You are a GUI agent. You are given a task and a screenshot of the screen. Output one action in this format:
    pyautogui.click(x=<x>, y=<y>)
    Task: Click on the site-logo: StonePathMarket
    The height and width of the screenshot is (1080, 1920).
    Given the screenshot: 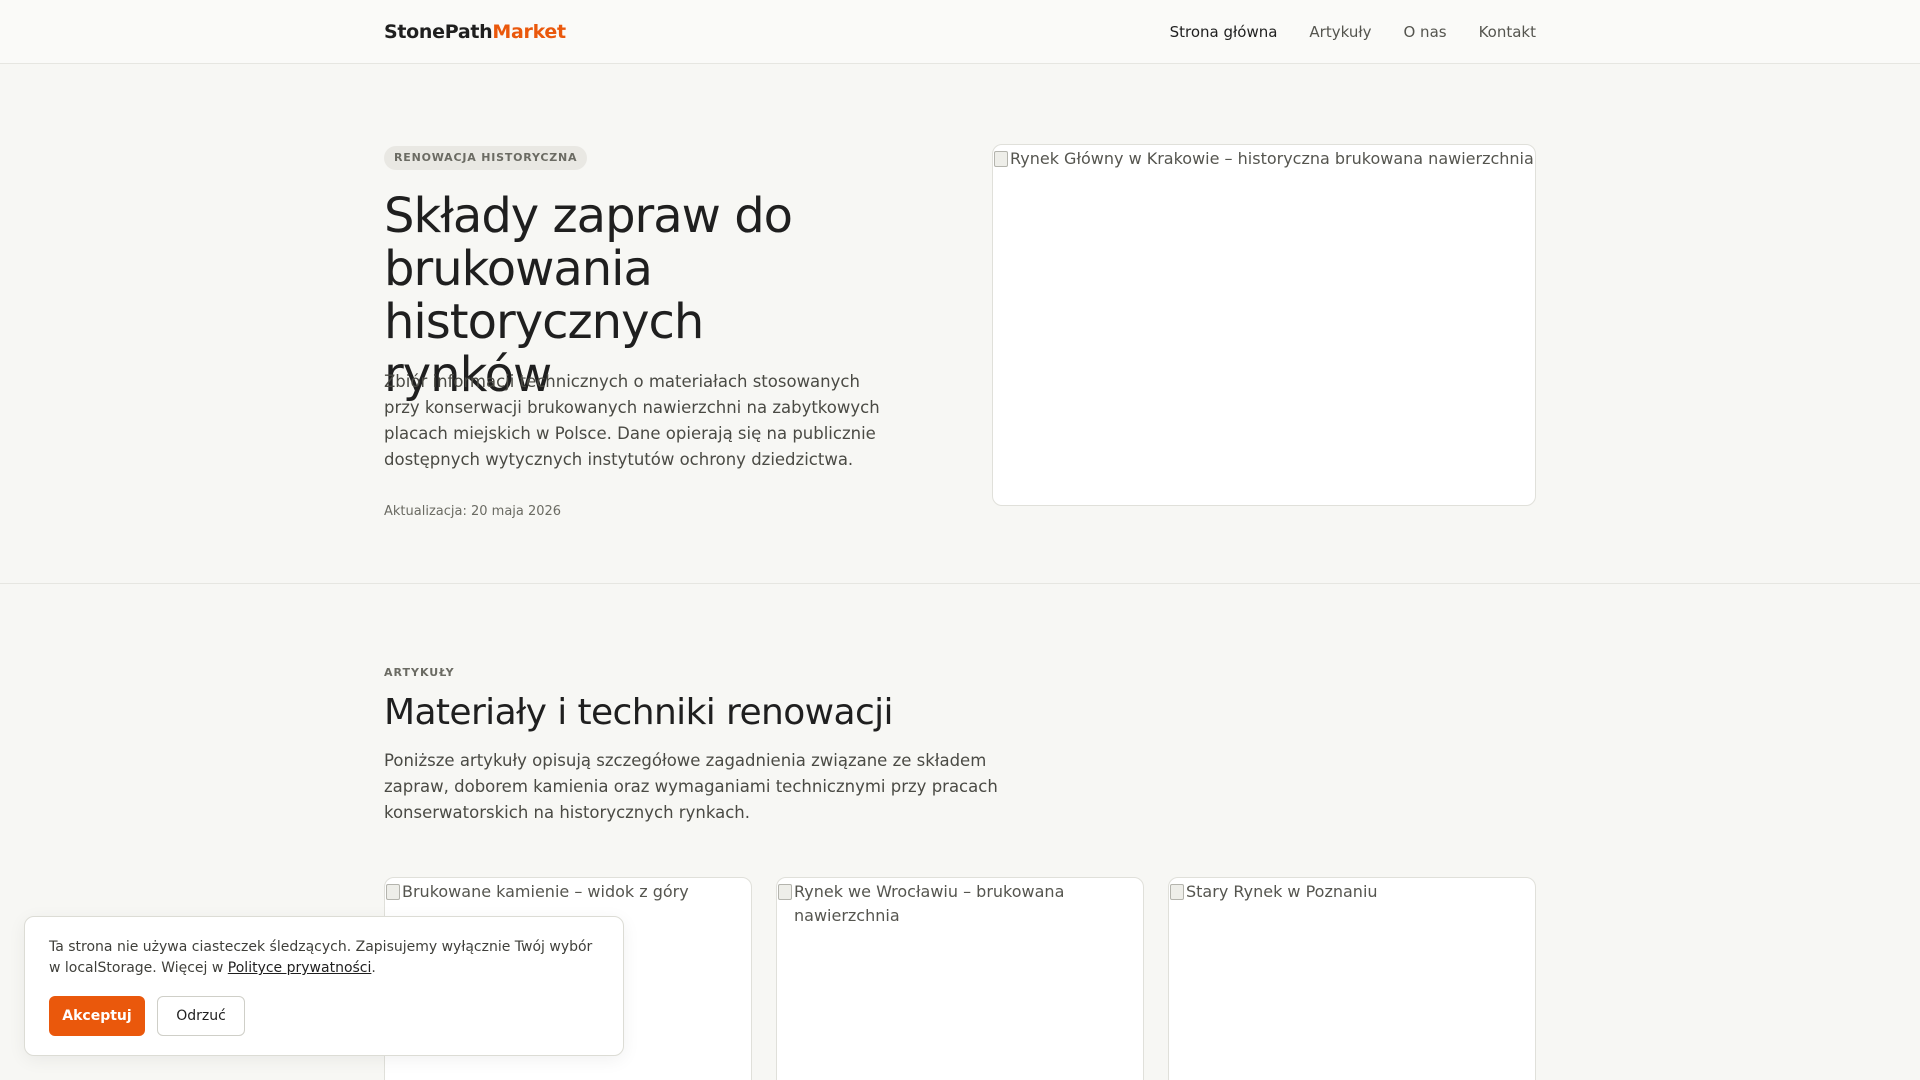 What is the action you would take?
    pyautogui.click(x=475, y=32)
    